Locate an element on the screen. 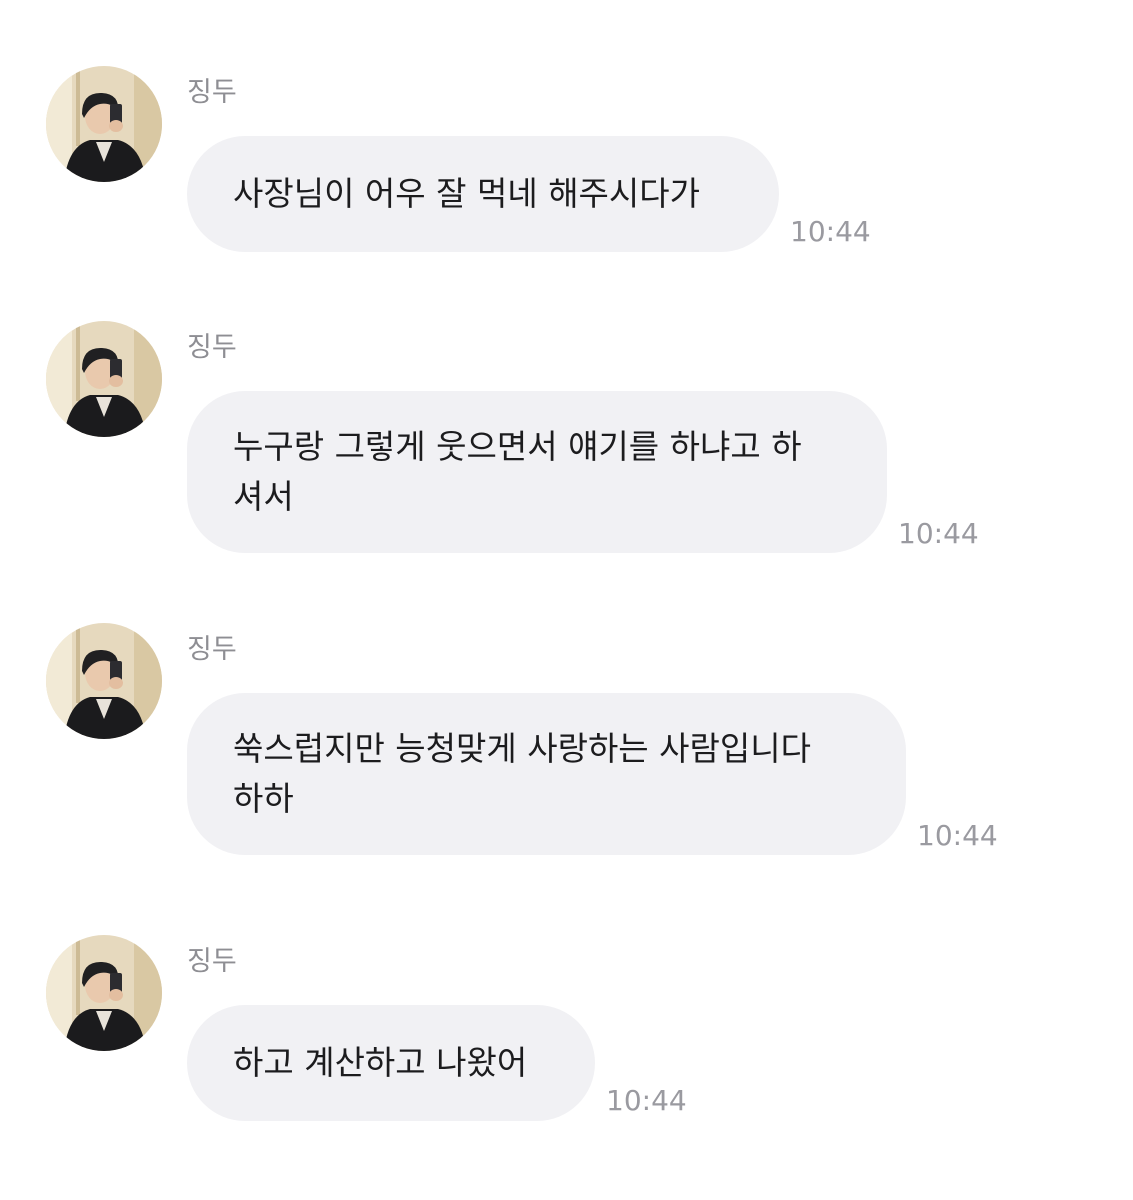 This screenshot has width=1133, height=1200. message-bubble: 하고 계산하고 나왔어 is located at coordinates (391, 1063).